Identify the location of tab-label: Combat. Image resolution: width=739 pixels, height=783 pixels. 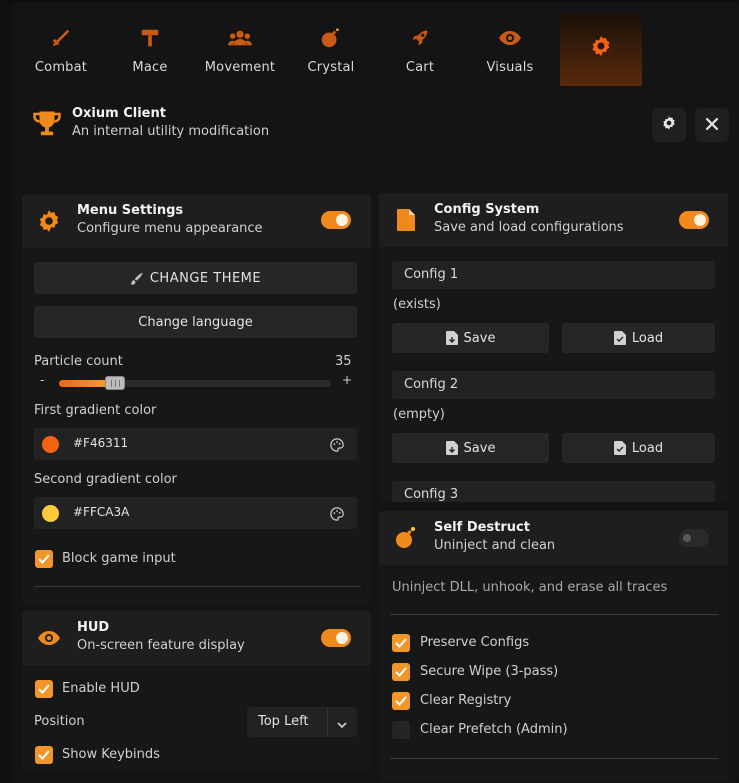
(61, 67).